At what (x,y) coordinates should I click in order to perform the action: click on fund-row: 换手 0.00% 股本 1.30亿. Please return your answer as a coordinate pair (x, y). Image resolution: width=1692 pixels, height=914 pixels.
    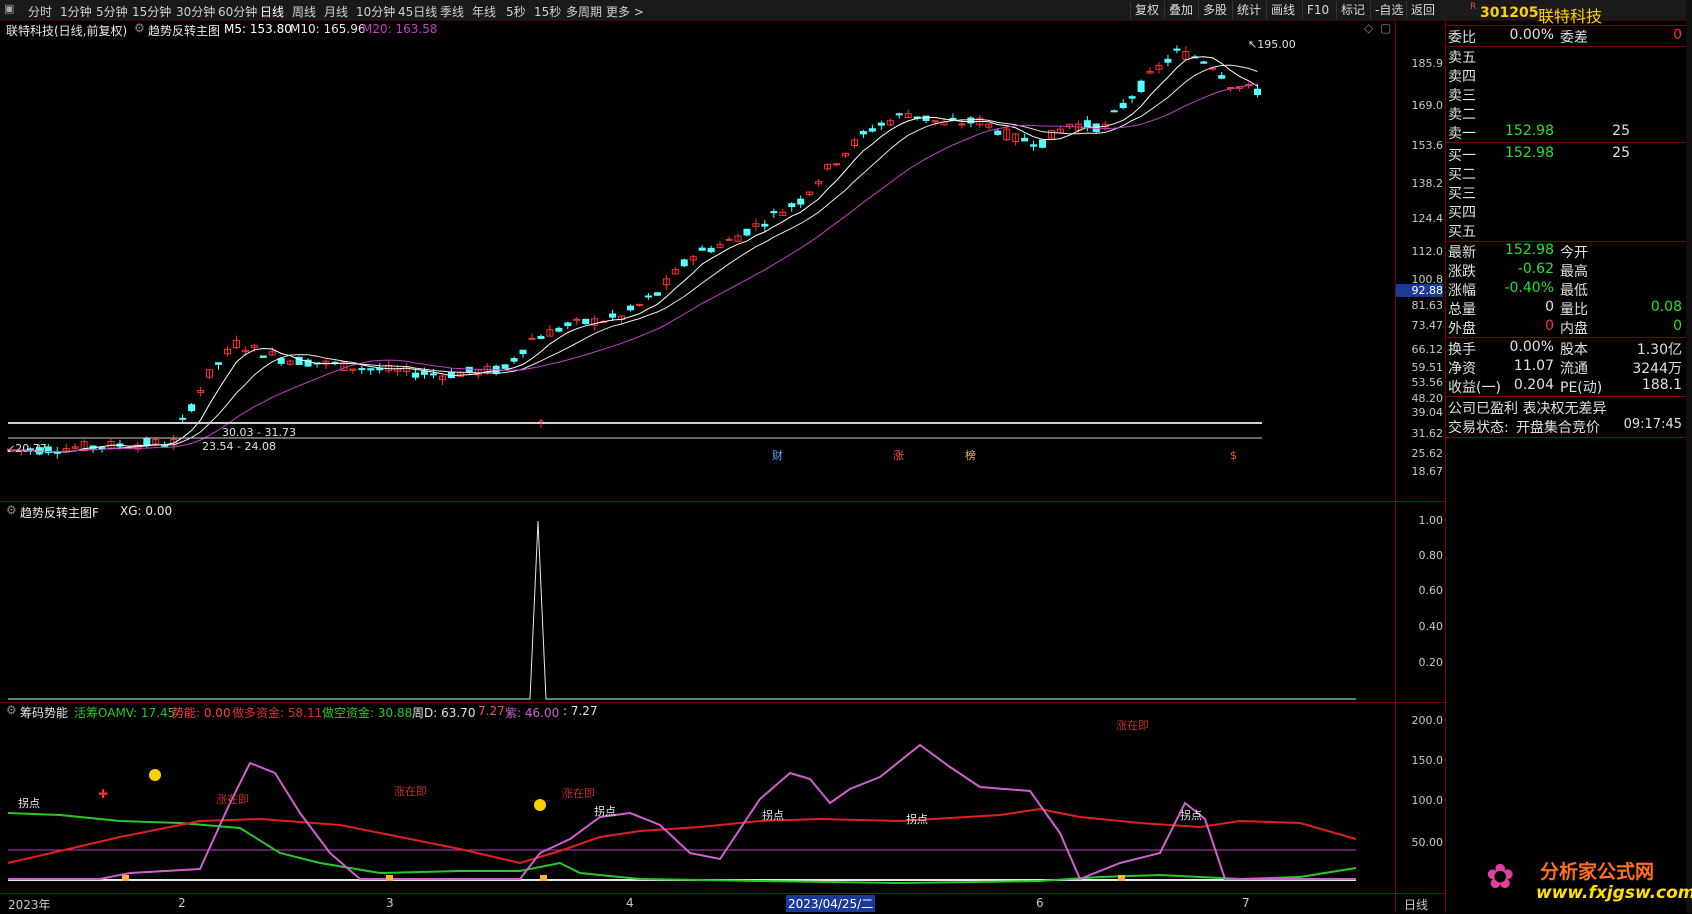
    Looking at the image, I should click on (1566, 348).